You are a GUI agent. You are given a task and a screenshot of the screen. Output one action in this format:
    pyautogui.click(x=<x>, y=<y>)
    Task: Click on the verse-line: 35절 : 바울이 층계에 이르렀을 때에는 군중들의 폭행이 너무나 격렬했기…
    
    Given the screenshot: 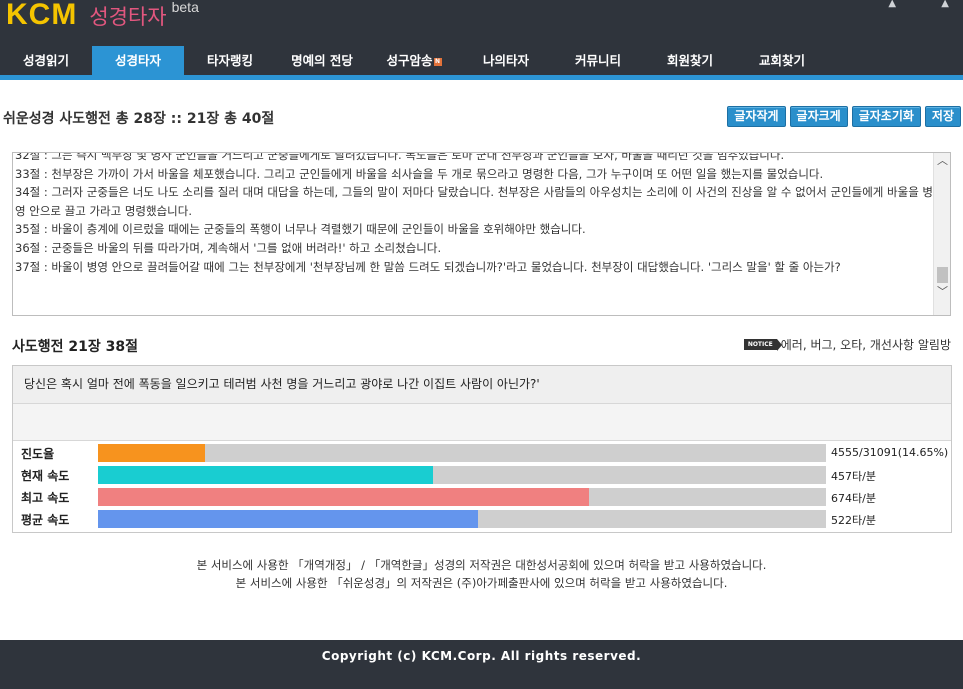 What is the action you would take?
    pyautogui.click(x=300, y=229)
    